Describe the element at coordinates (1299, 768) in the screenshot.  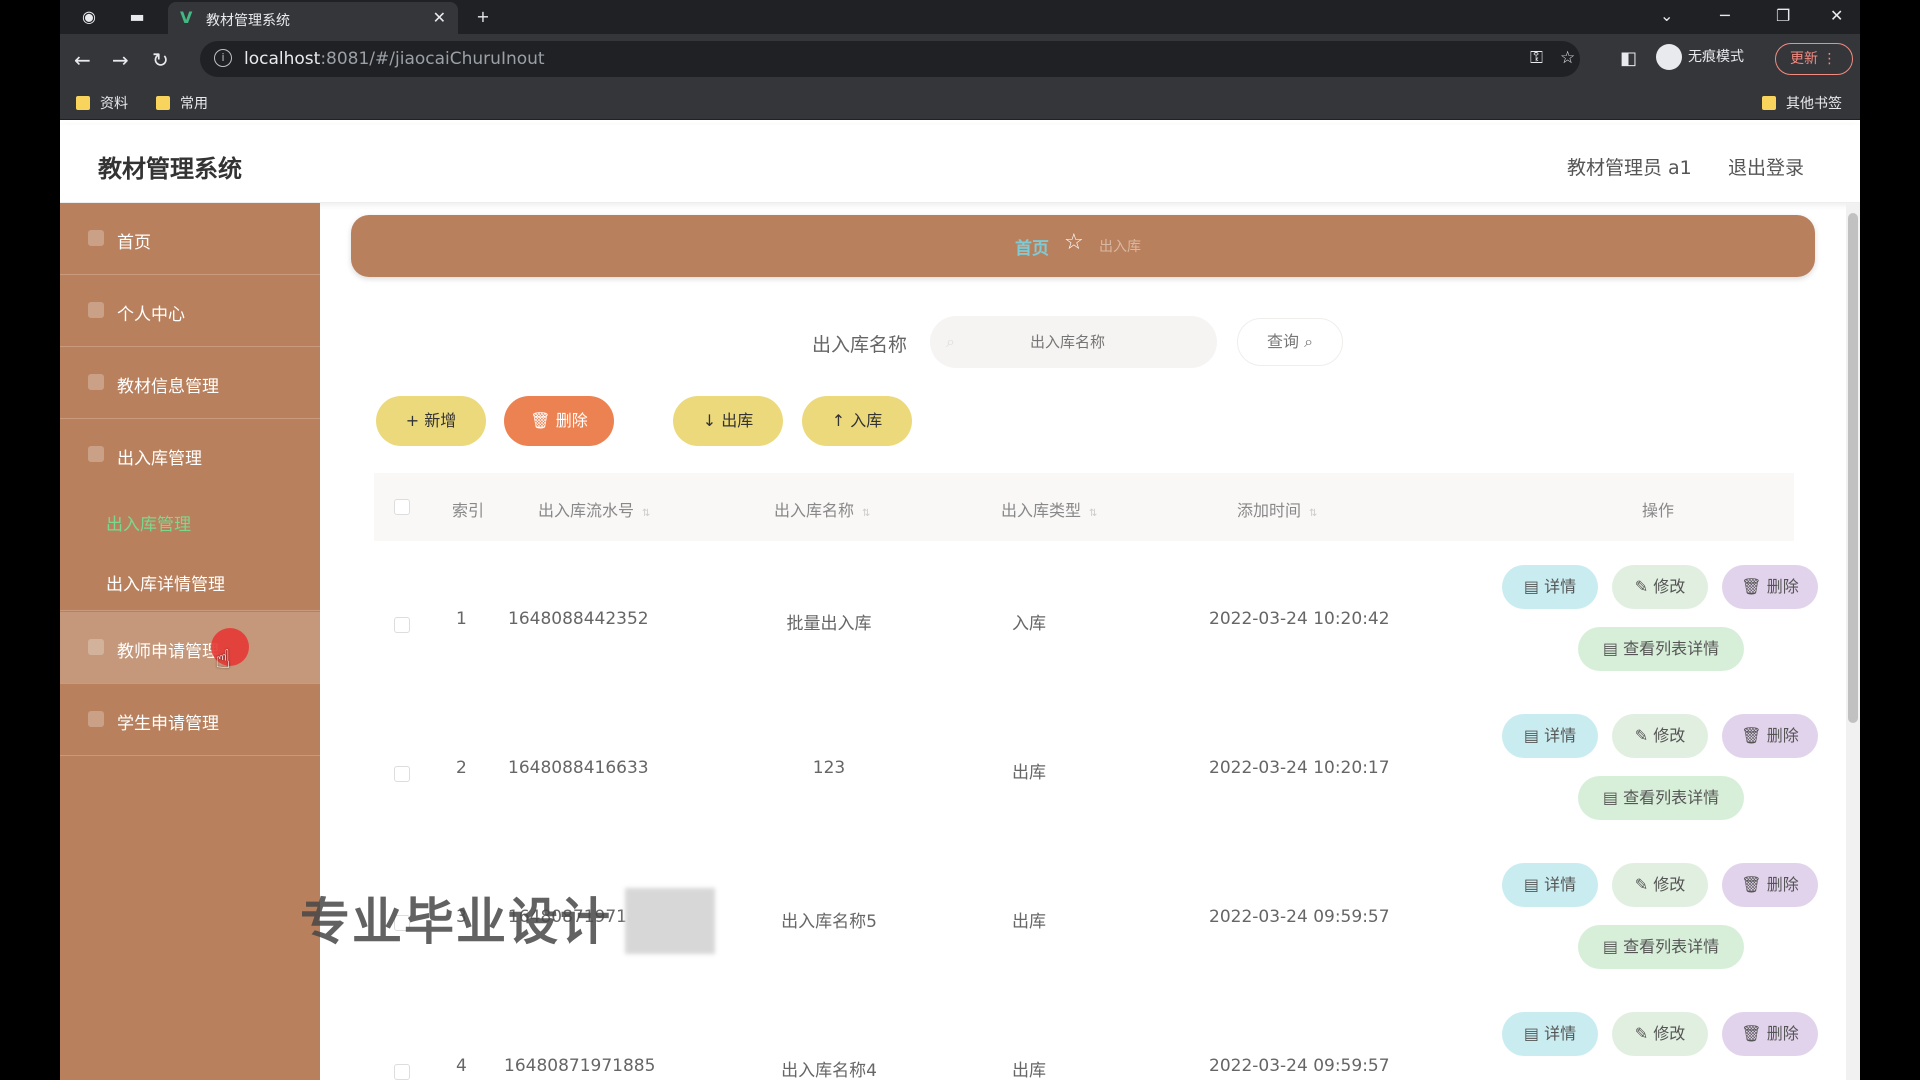
I see `cell-time: 2022-03-24 10:20:17` at that location.